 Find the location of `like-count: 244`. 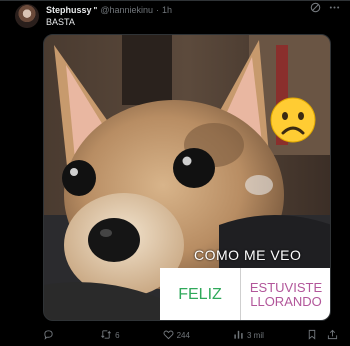

like-count: 244 is located at coordinates (183, 335).